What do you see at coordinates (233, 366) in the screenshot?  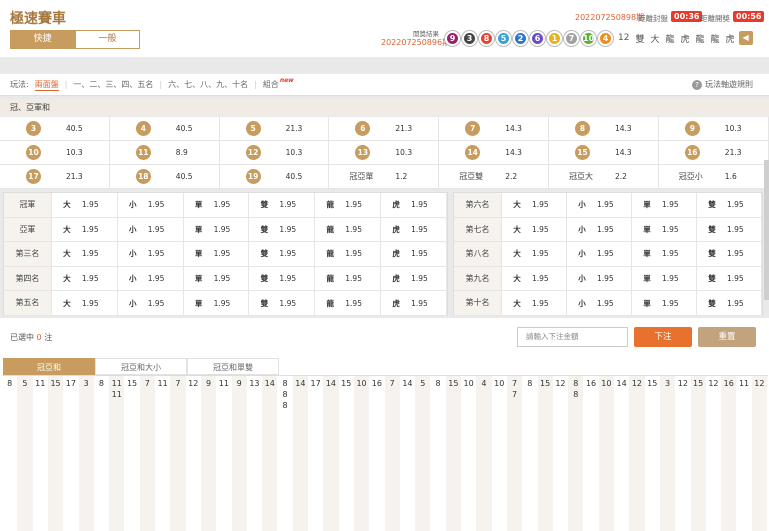 I see `road-tab-oddeven: 冠亞和單雙` at bounding box center [233, 366].